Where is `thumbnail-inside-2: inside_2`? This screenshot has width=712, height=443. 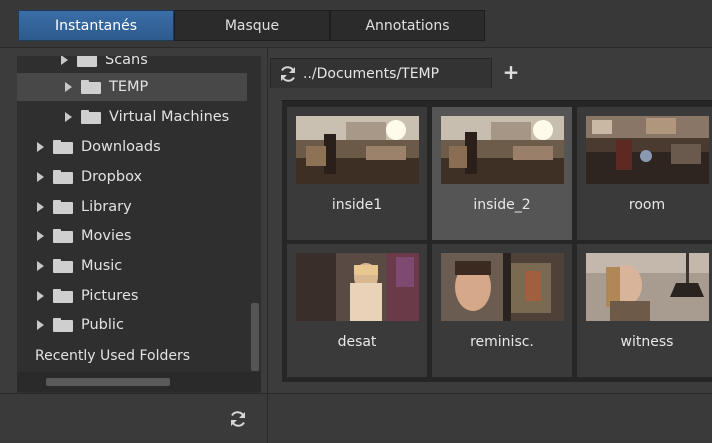 thumbnail-inside-2: inside_2 is located at coordinates (502, 173).